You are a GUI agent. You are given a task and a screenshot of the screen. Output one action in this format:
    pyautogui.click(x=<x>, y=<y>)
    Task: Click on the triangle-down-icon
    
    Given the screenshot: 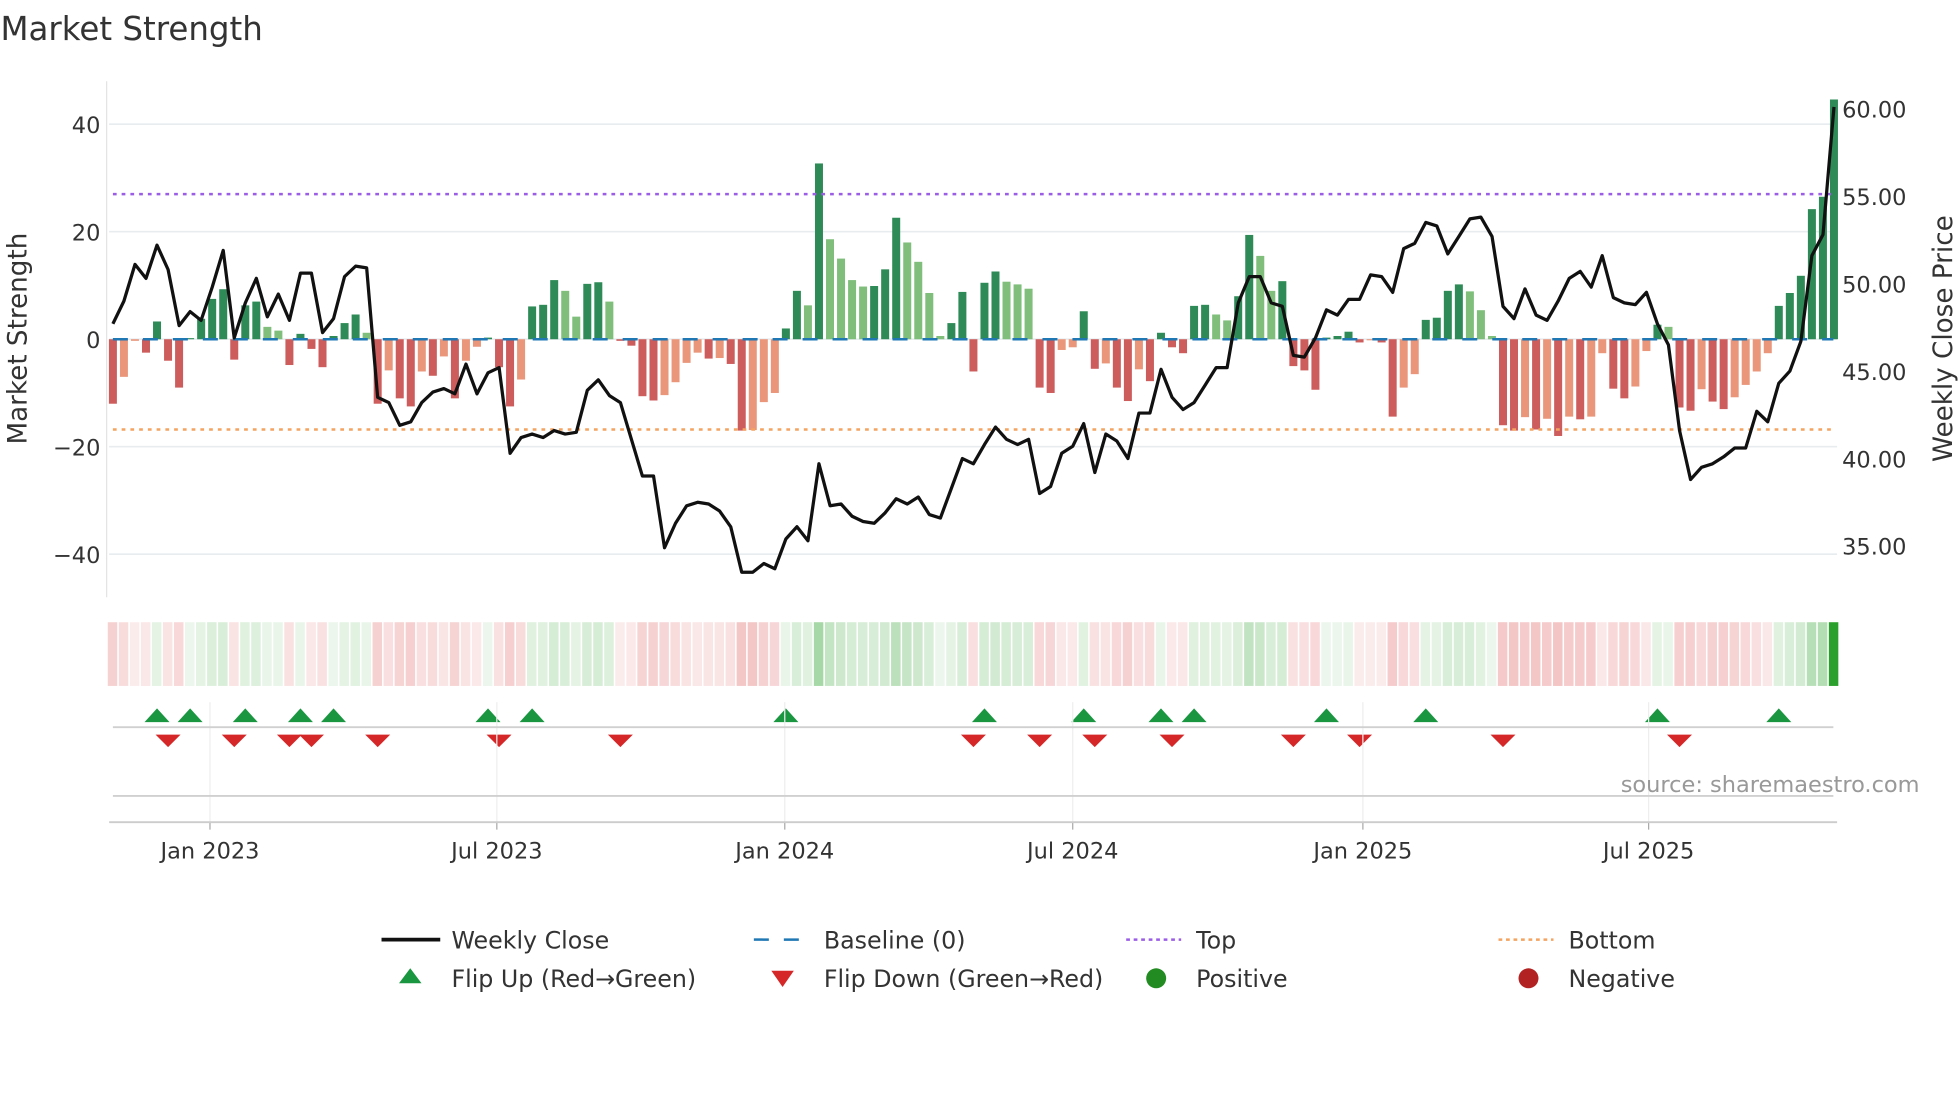 What is the action you would take?
    pyautogui.click(x=782, y=979)
    